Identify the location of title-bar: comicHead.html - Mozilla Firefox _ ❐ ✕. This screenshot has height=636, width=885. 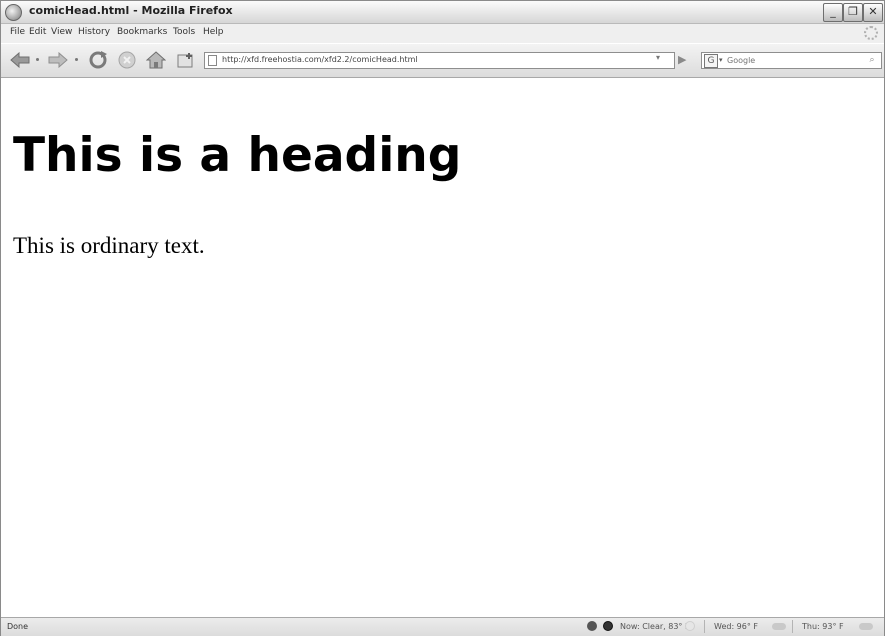
(442, 12).